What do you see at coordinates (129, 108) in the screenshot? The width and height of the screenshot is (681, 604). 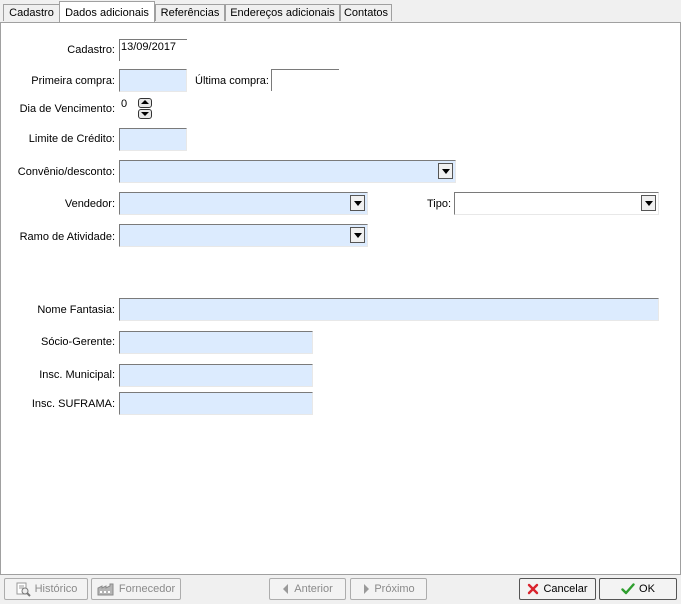 I see `dia-vencimento-field: 0` at bounding box center [129, 108].